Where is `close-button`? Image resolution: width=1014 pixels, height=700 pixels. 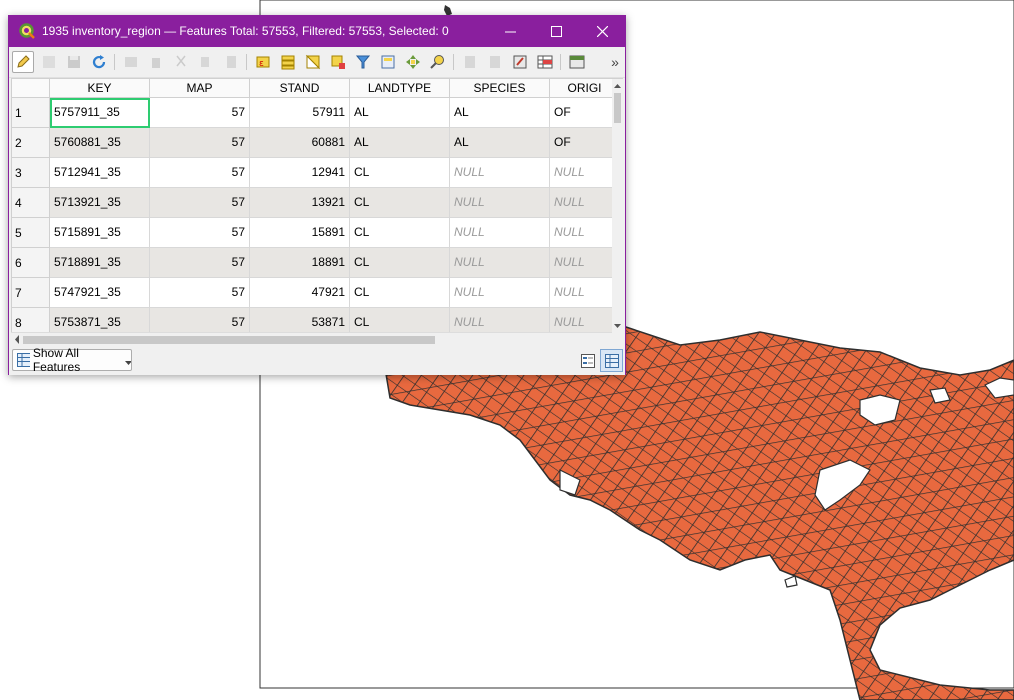
close-button is located at coordinates (602, 31).